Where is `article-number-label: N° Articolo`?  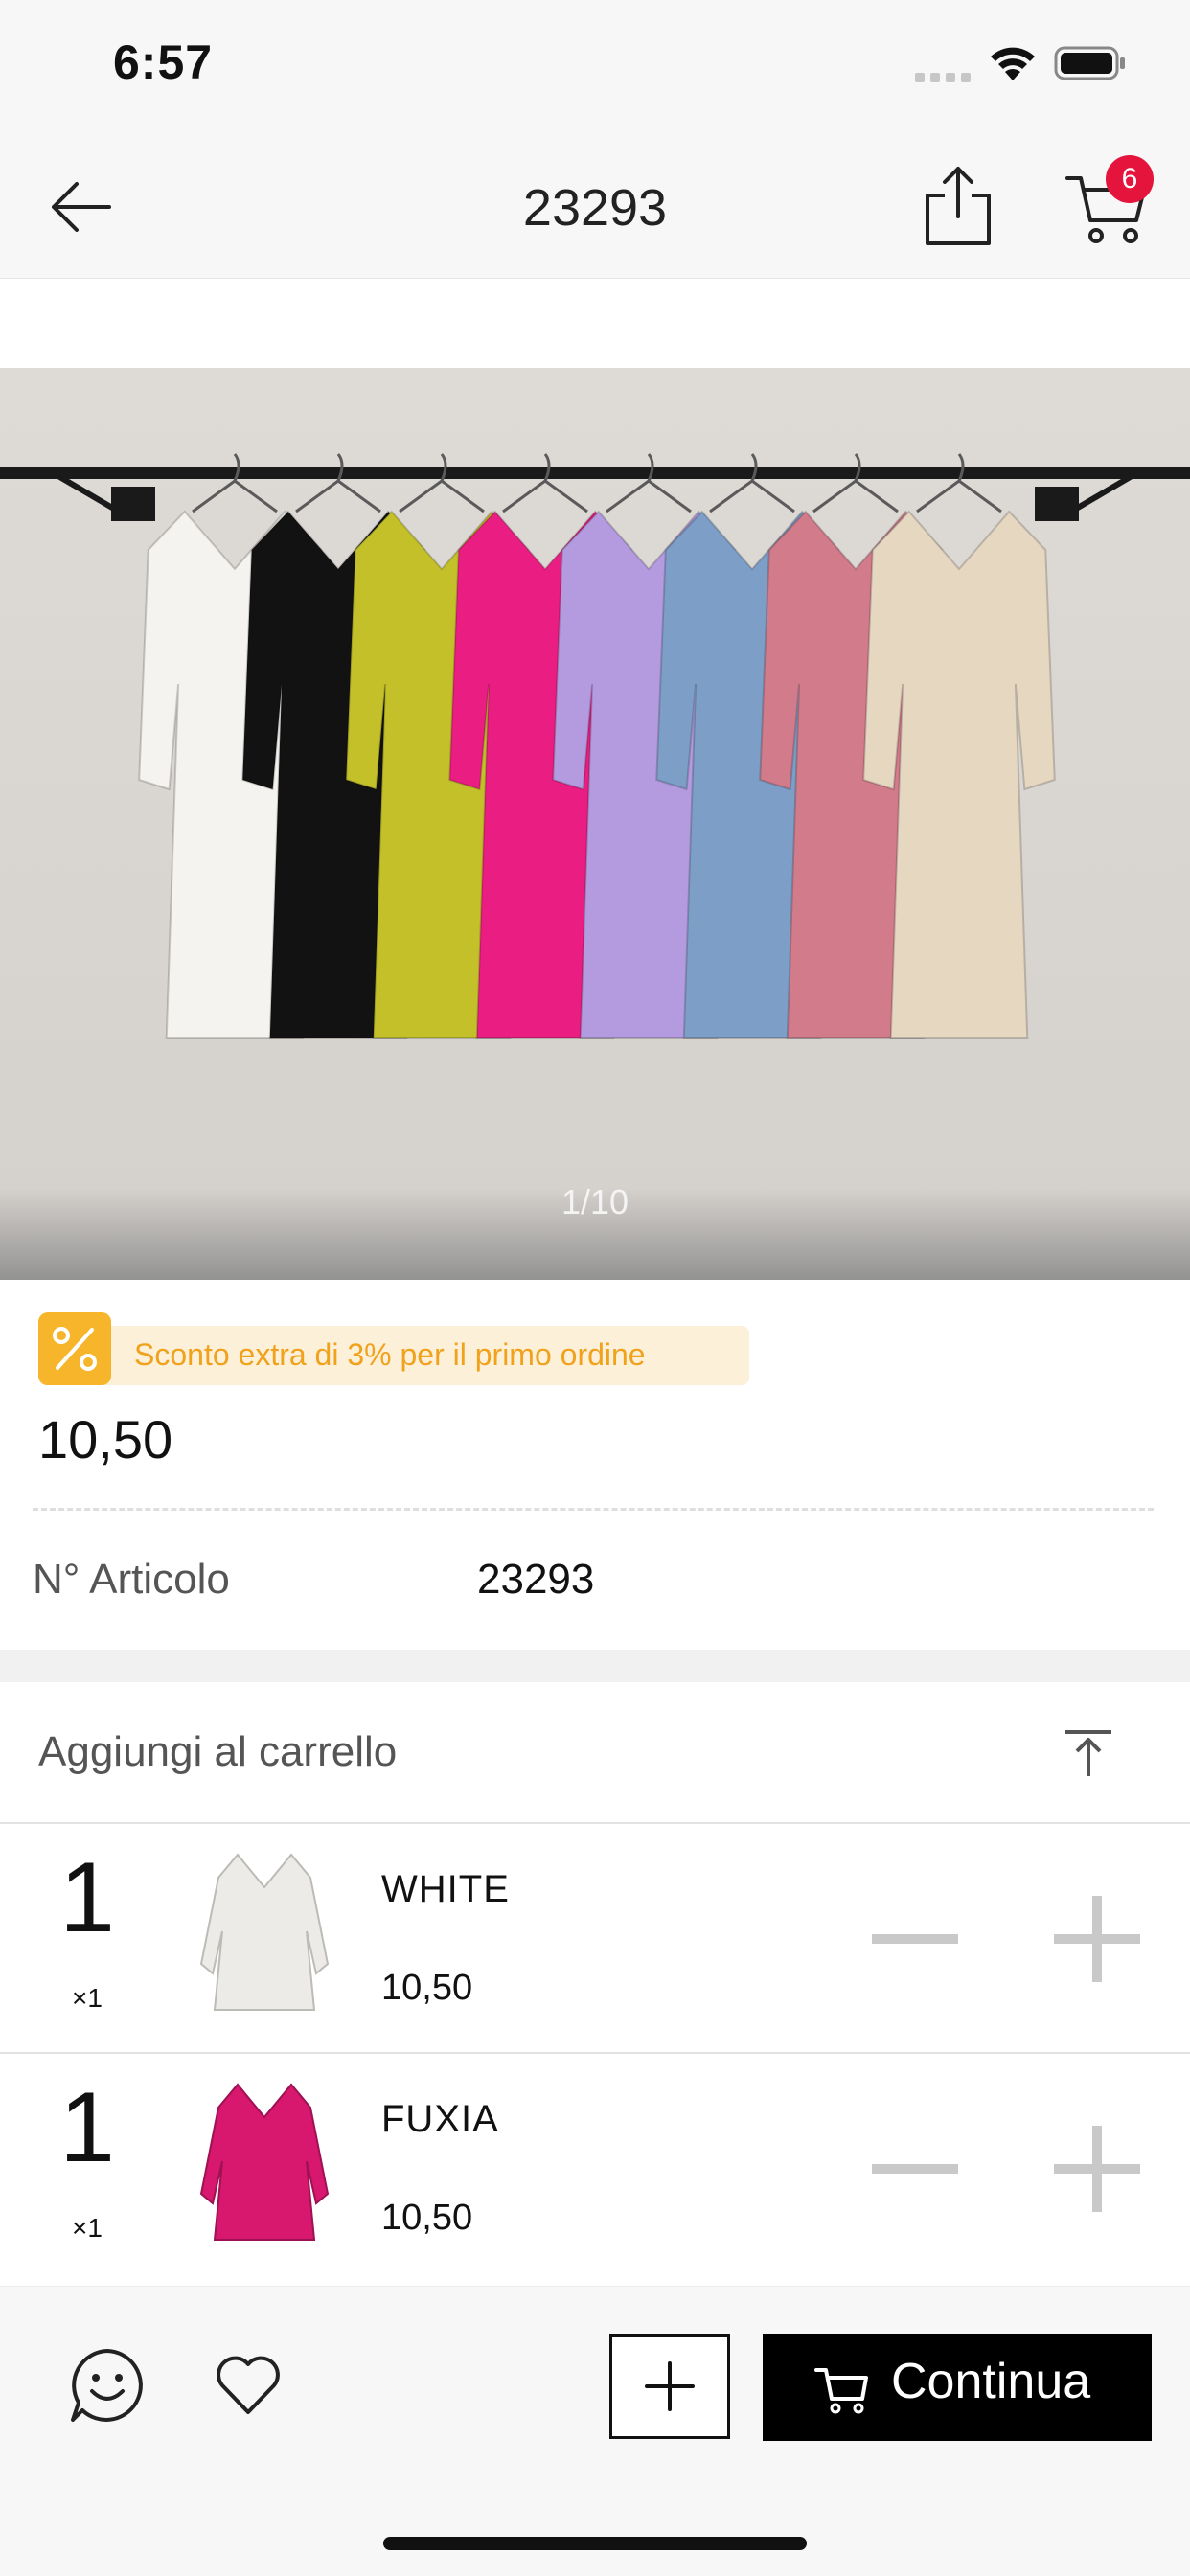 article-number-label: N° Articolo is located at coordinates (132, 1580).